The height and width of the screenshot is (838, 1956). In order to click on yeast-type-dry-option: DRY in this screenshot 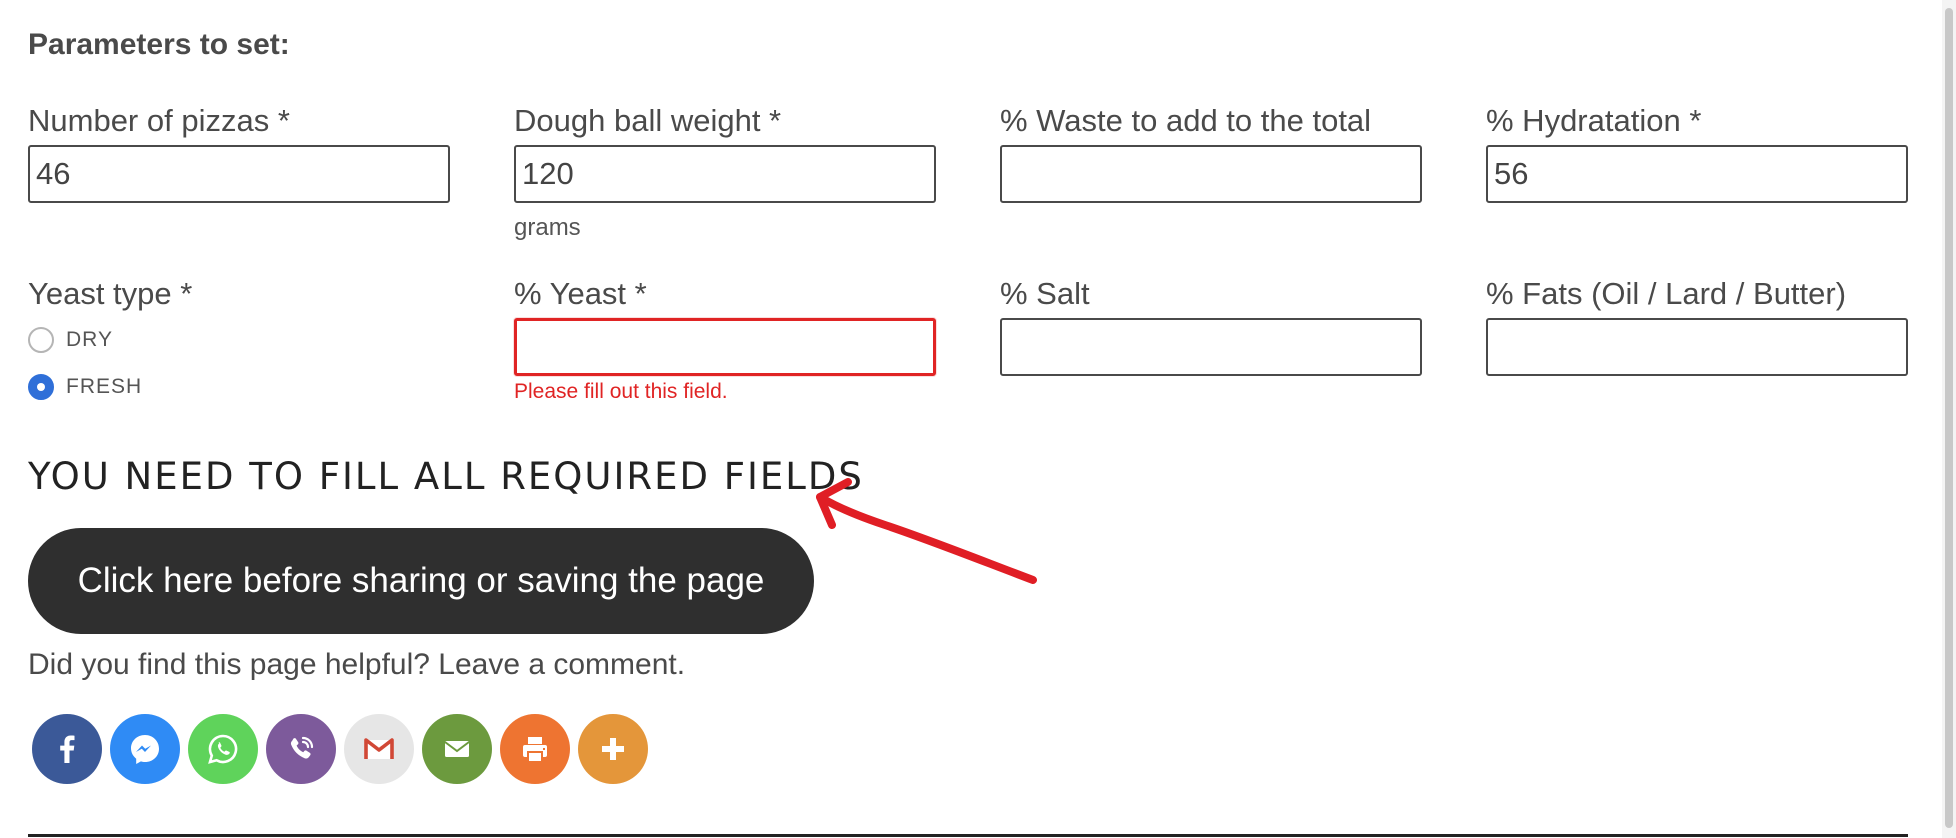, I will do `click(70, 340)`.